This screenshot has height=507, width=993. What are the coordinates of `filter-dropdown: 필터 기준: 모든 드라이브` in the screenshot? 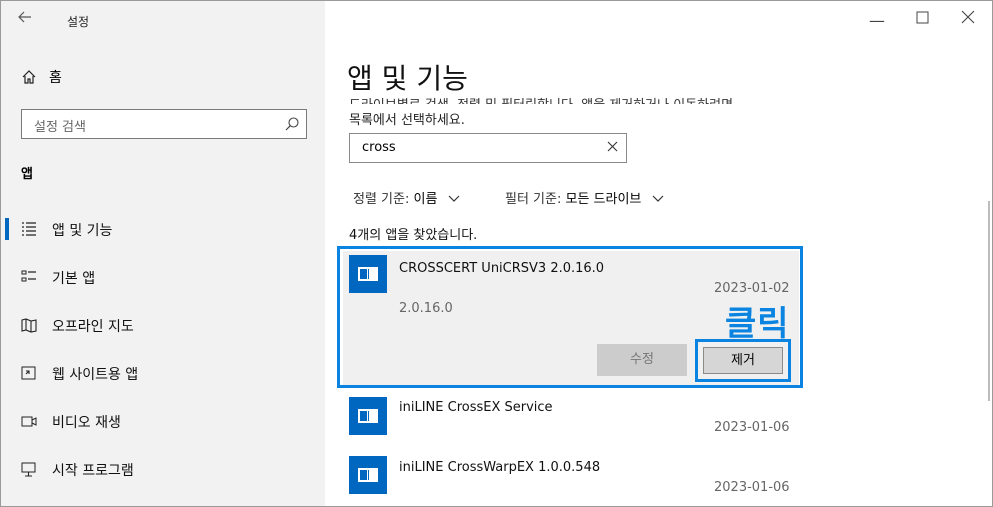 It's located at (584, 197).